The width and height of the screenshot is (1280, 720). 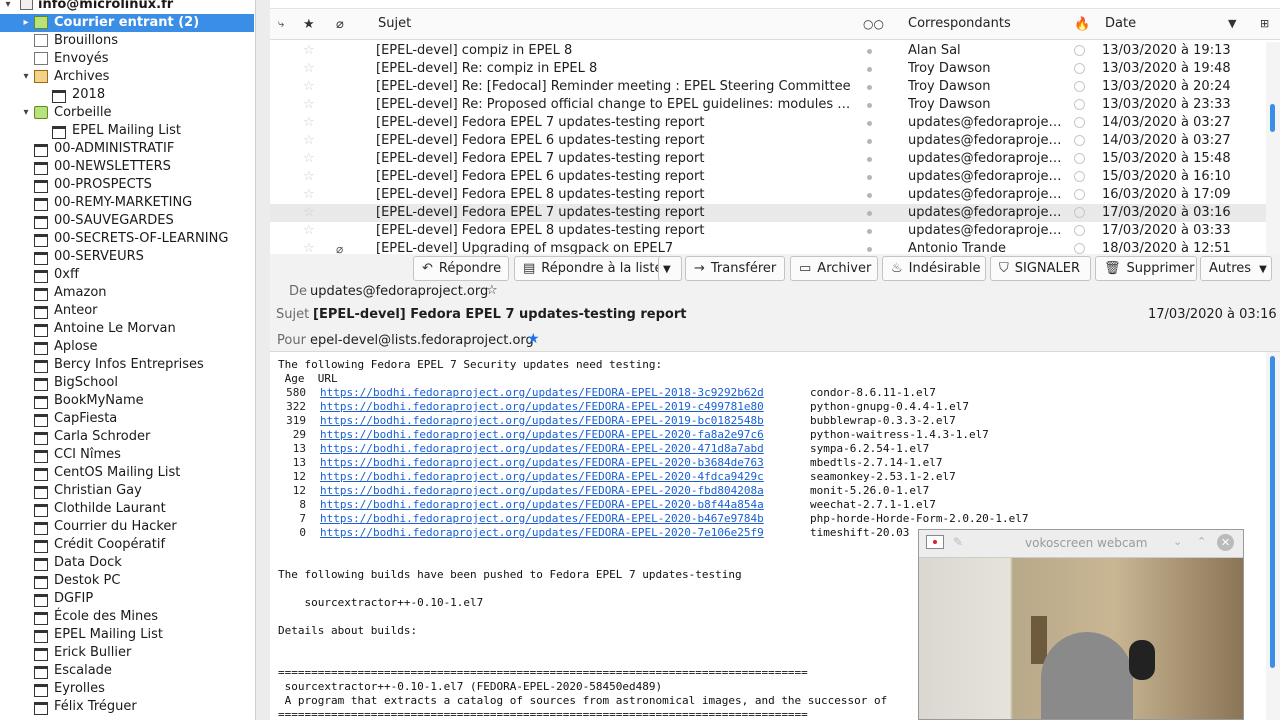 What do you see at coordinates (127, 473) in the screenshot?
I see `folder-item: CentOS Mailing List` at bounding box center [127, 473].